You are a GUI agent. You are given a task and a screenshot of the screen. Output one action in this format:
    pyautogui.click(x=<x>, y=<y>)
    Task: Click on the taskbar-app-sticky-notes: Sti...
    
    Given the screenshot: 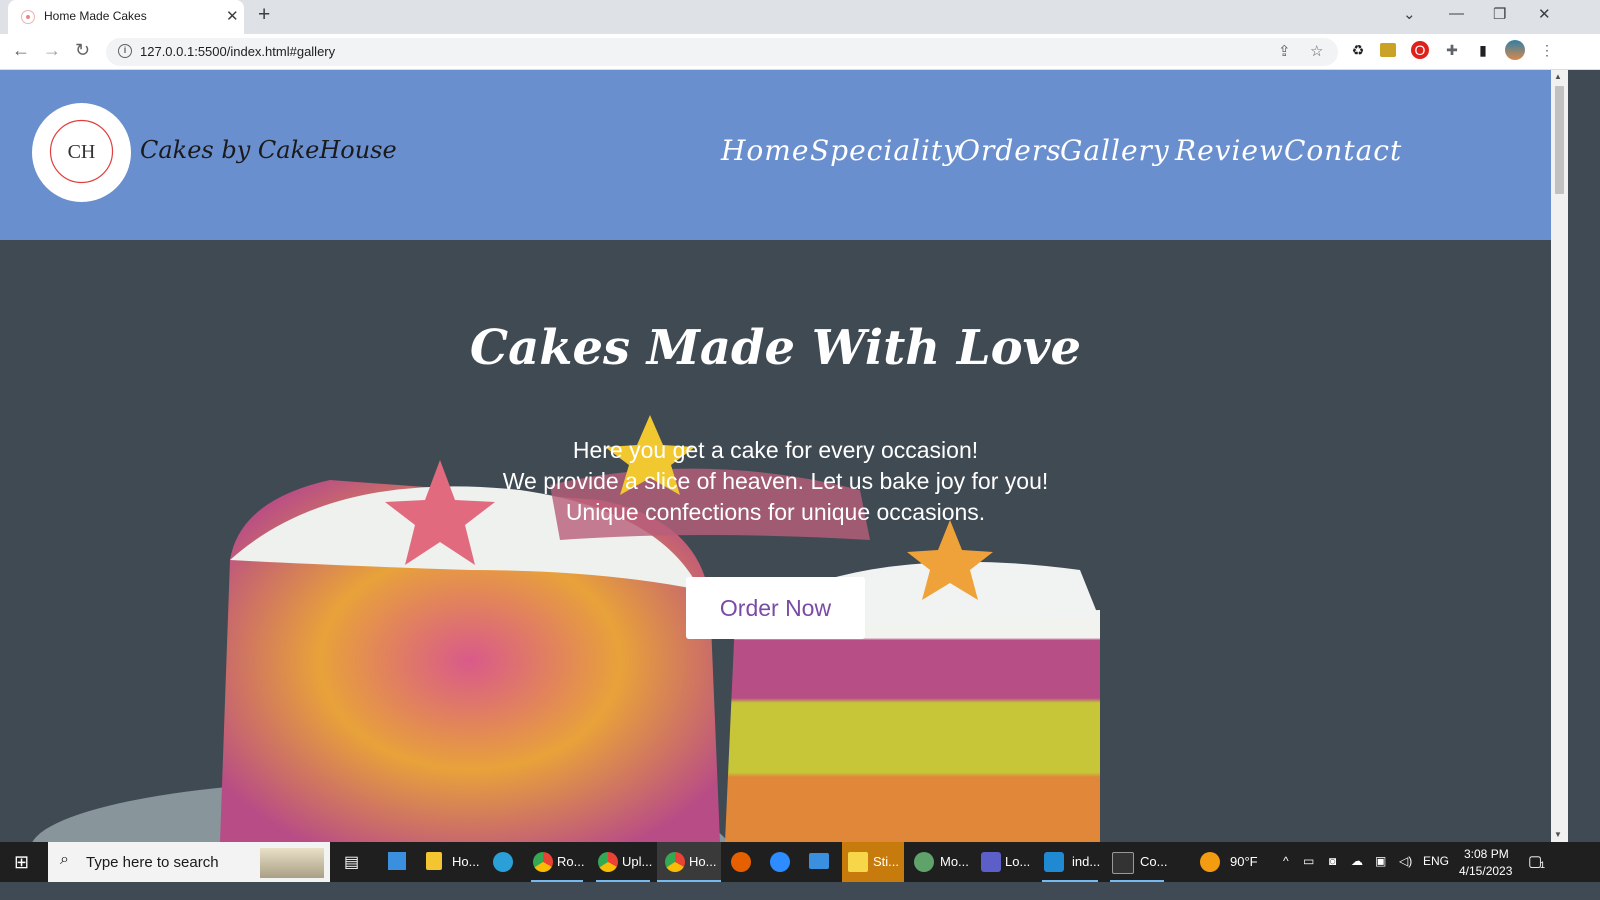 What is the action you would take?
    pyautogui.click(x=873, y=862)
    